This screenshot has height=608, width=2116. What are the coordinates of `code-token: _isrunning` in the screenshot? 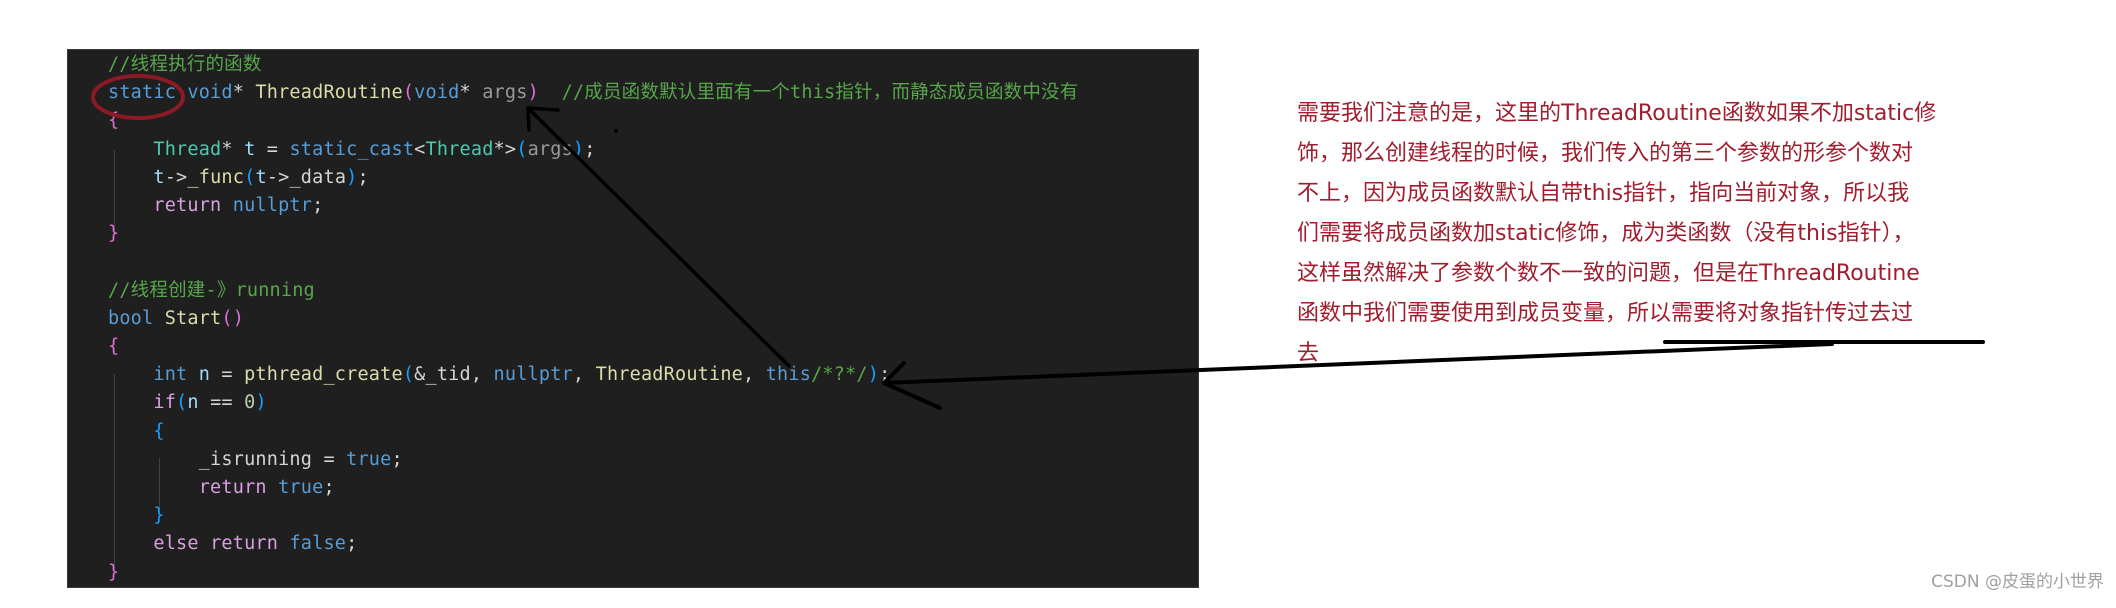 It's located at (255, 459).